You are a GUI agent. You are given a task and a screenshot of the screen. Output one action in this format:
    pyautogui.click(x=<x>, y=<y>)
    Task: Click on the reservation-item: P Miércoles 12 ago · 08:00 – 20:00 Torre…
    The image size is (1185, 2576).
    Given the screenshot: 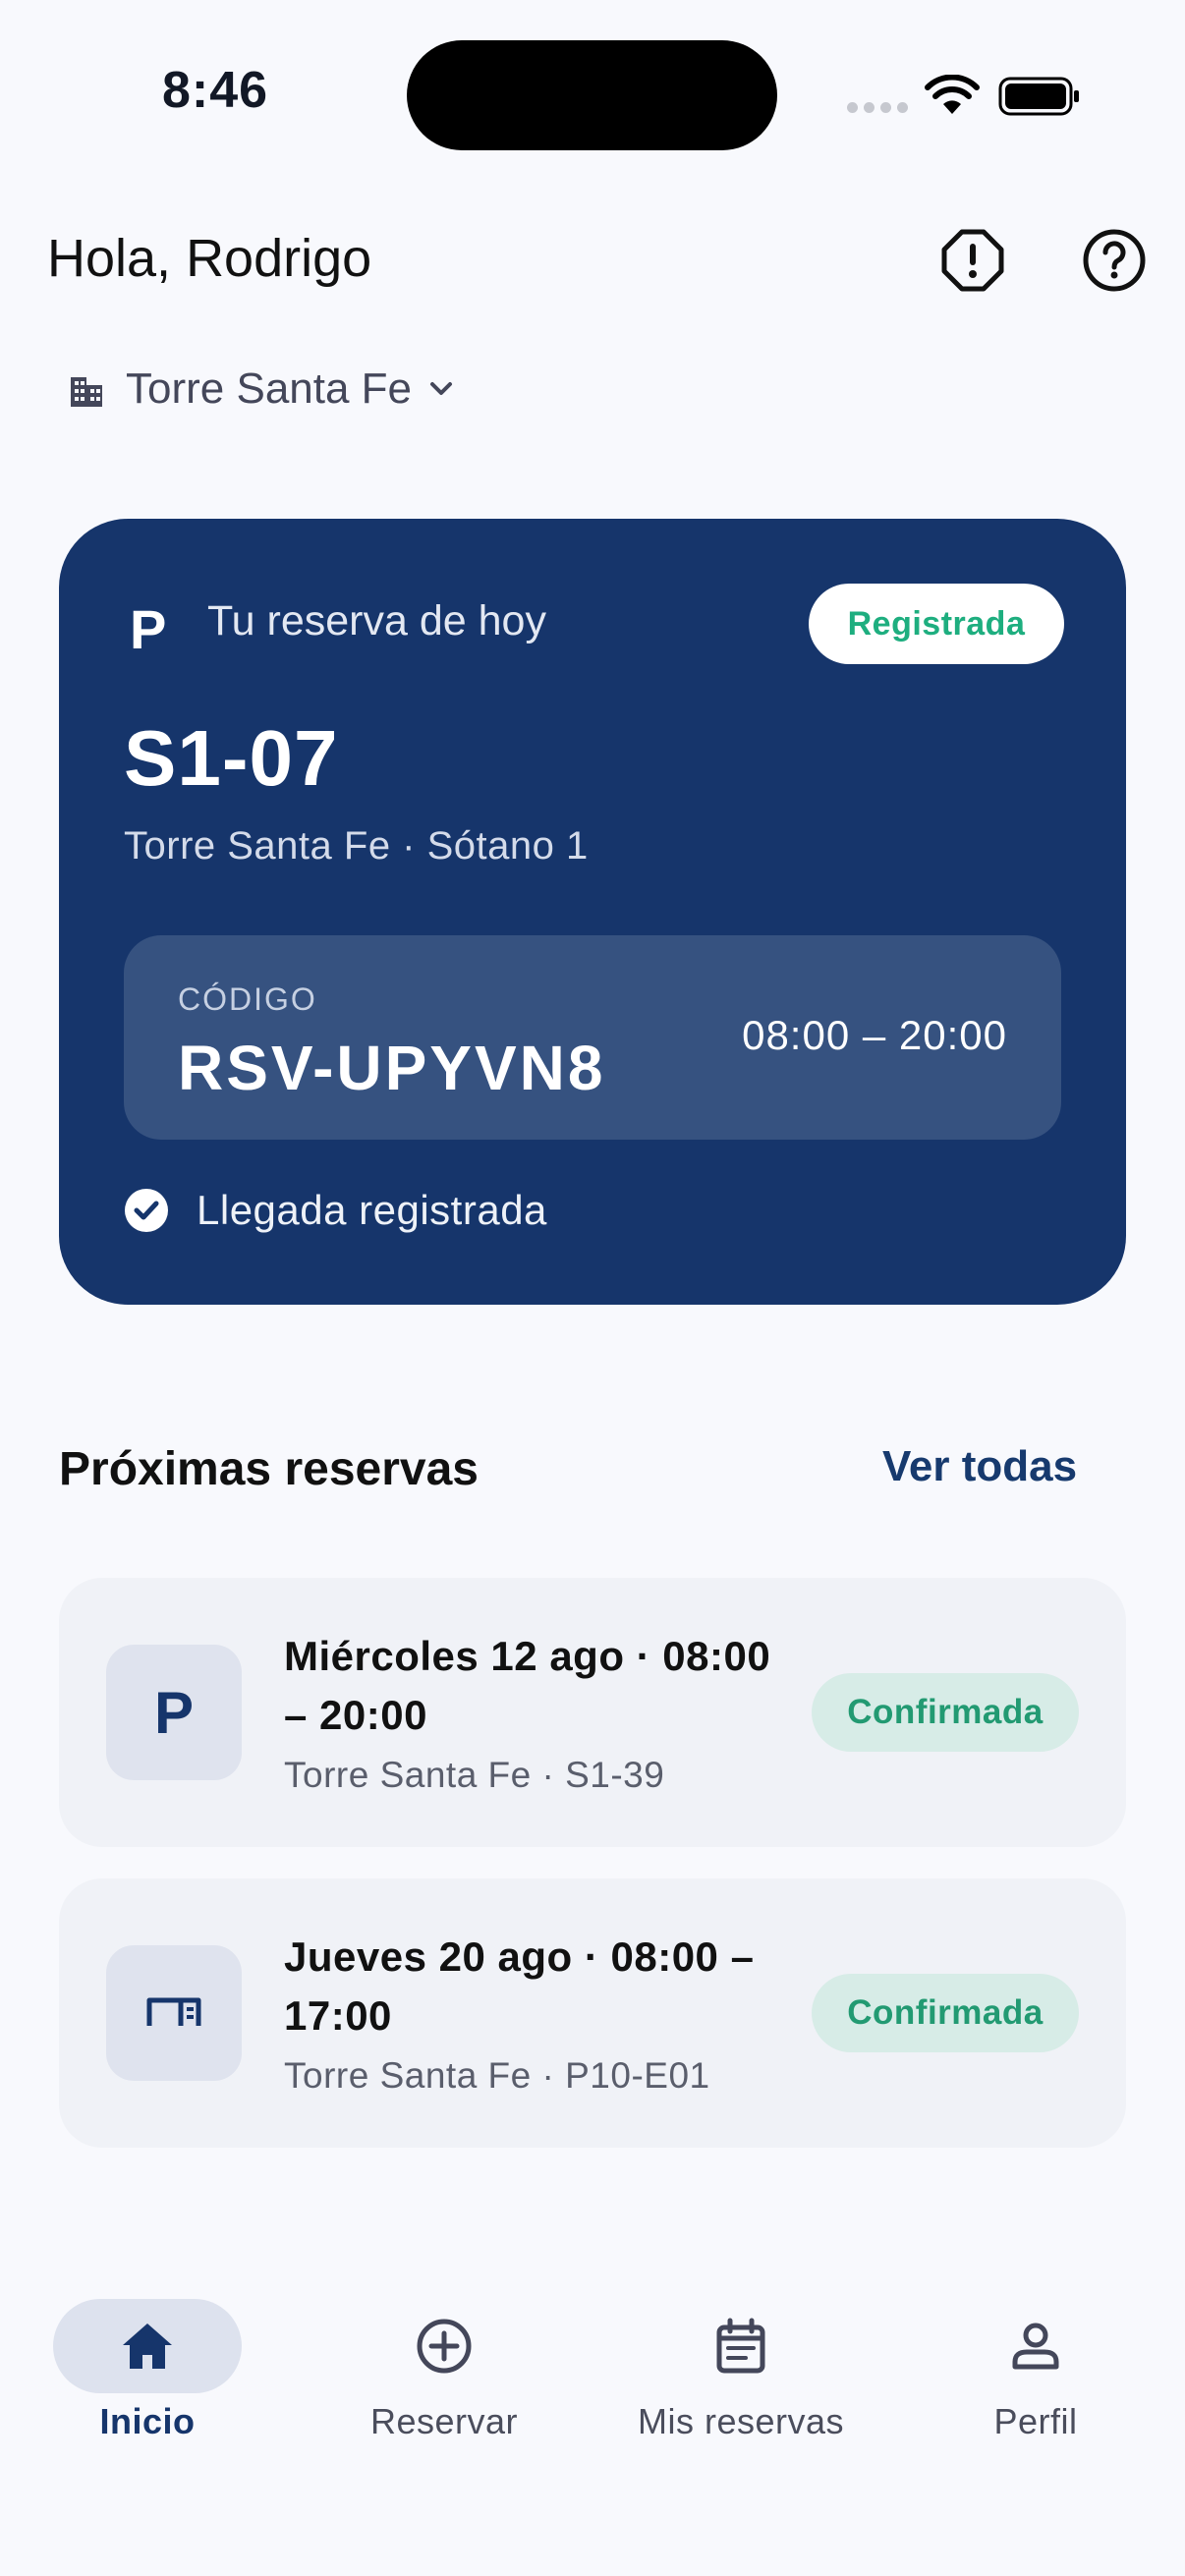 What is the action you would take?
    pyautogui.click(x=592, y=1712)
    